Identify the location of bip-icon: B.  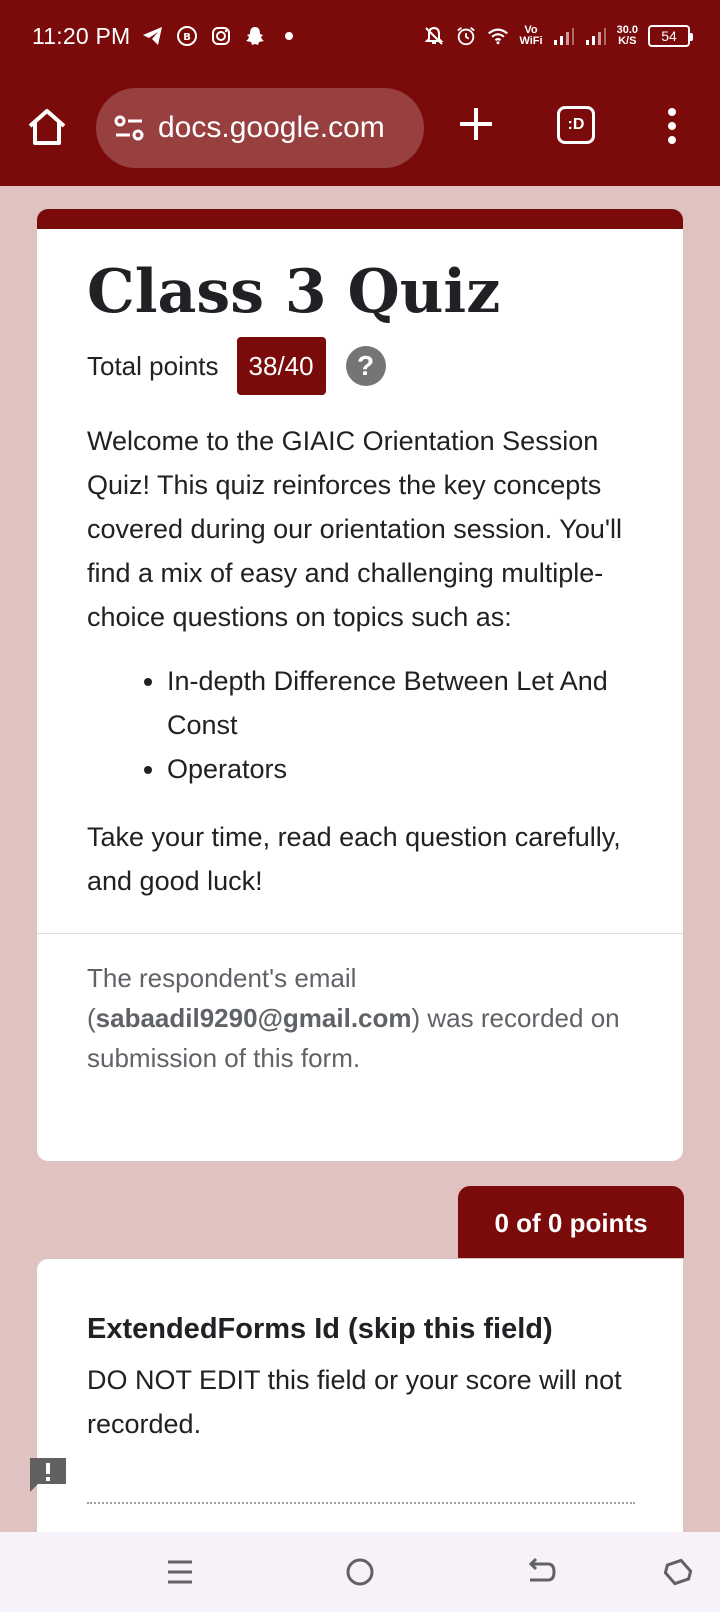
(187, 36).